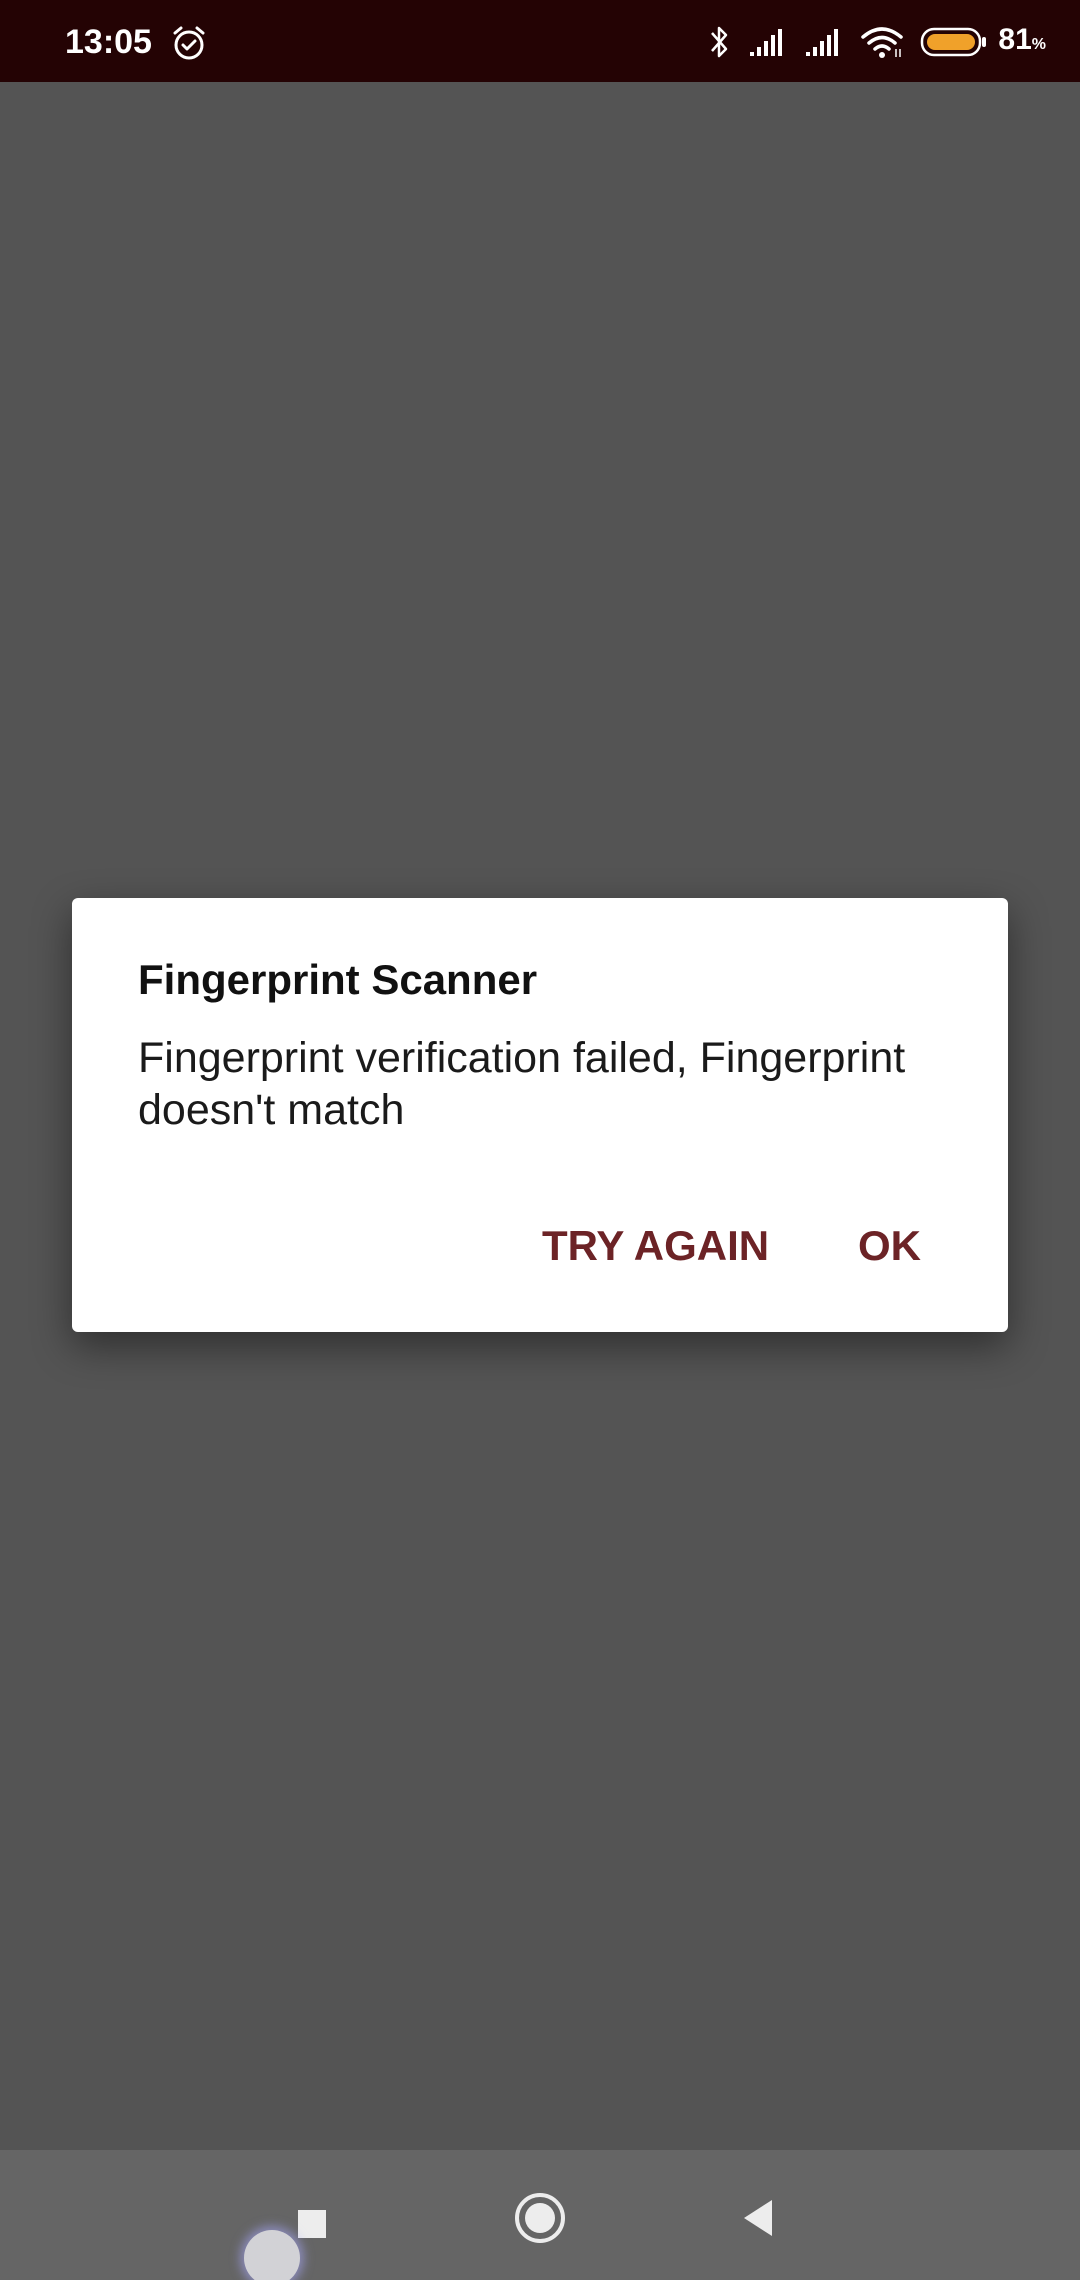 This screenshot has height=2280, width=1080. I want to click on back-icon, so click(758, 2218).